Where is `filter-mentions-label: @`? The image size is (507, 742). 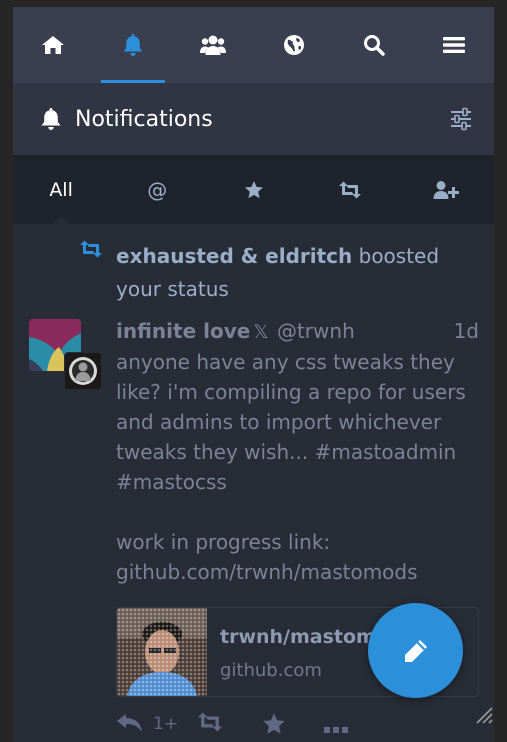
filter-mentions-label: @ is located at coordinates (157, 189).